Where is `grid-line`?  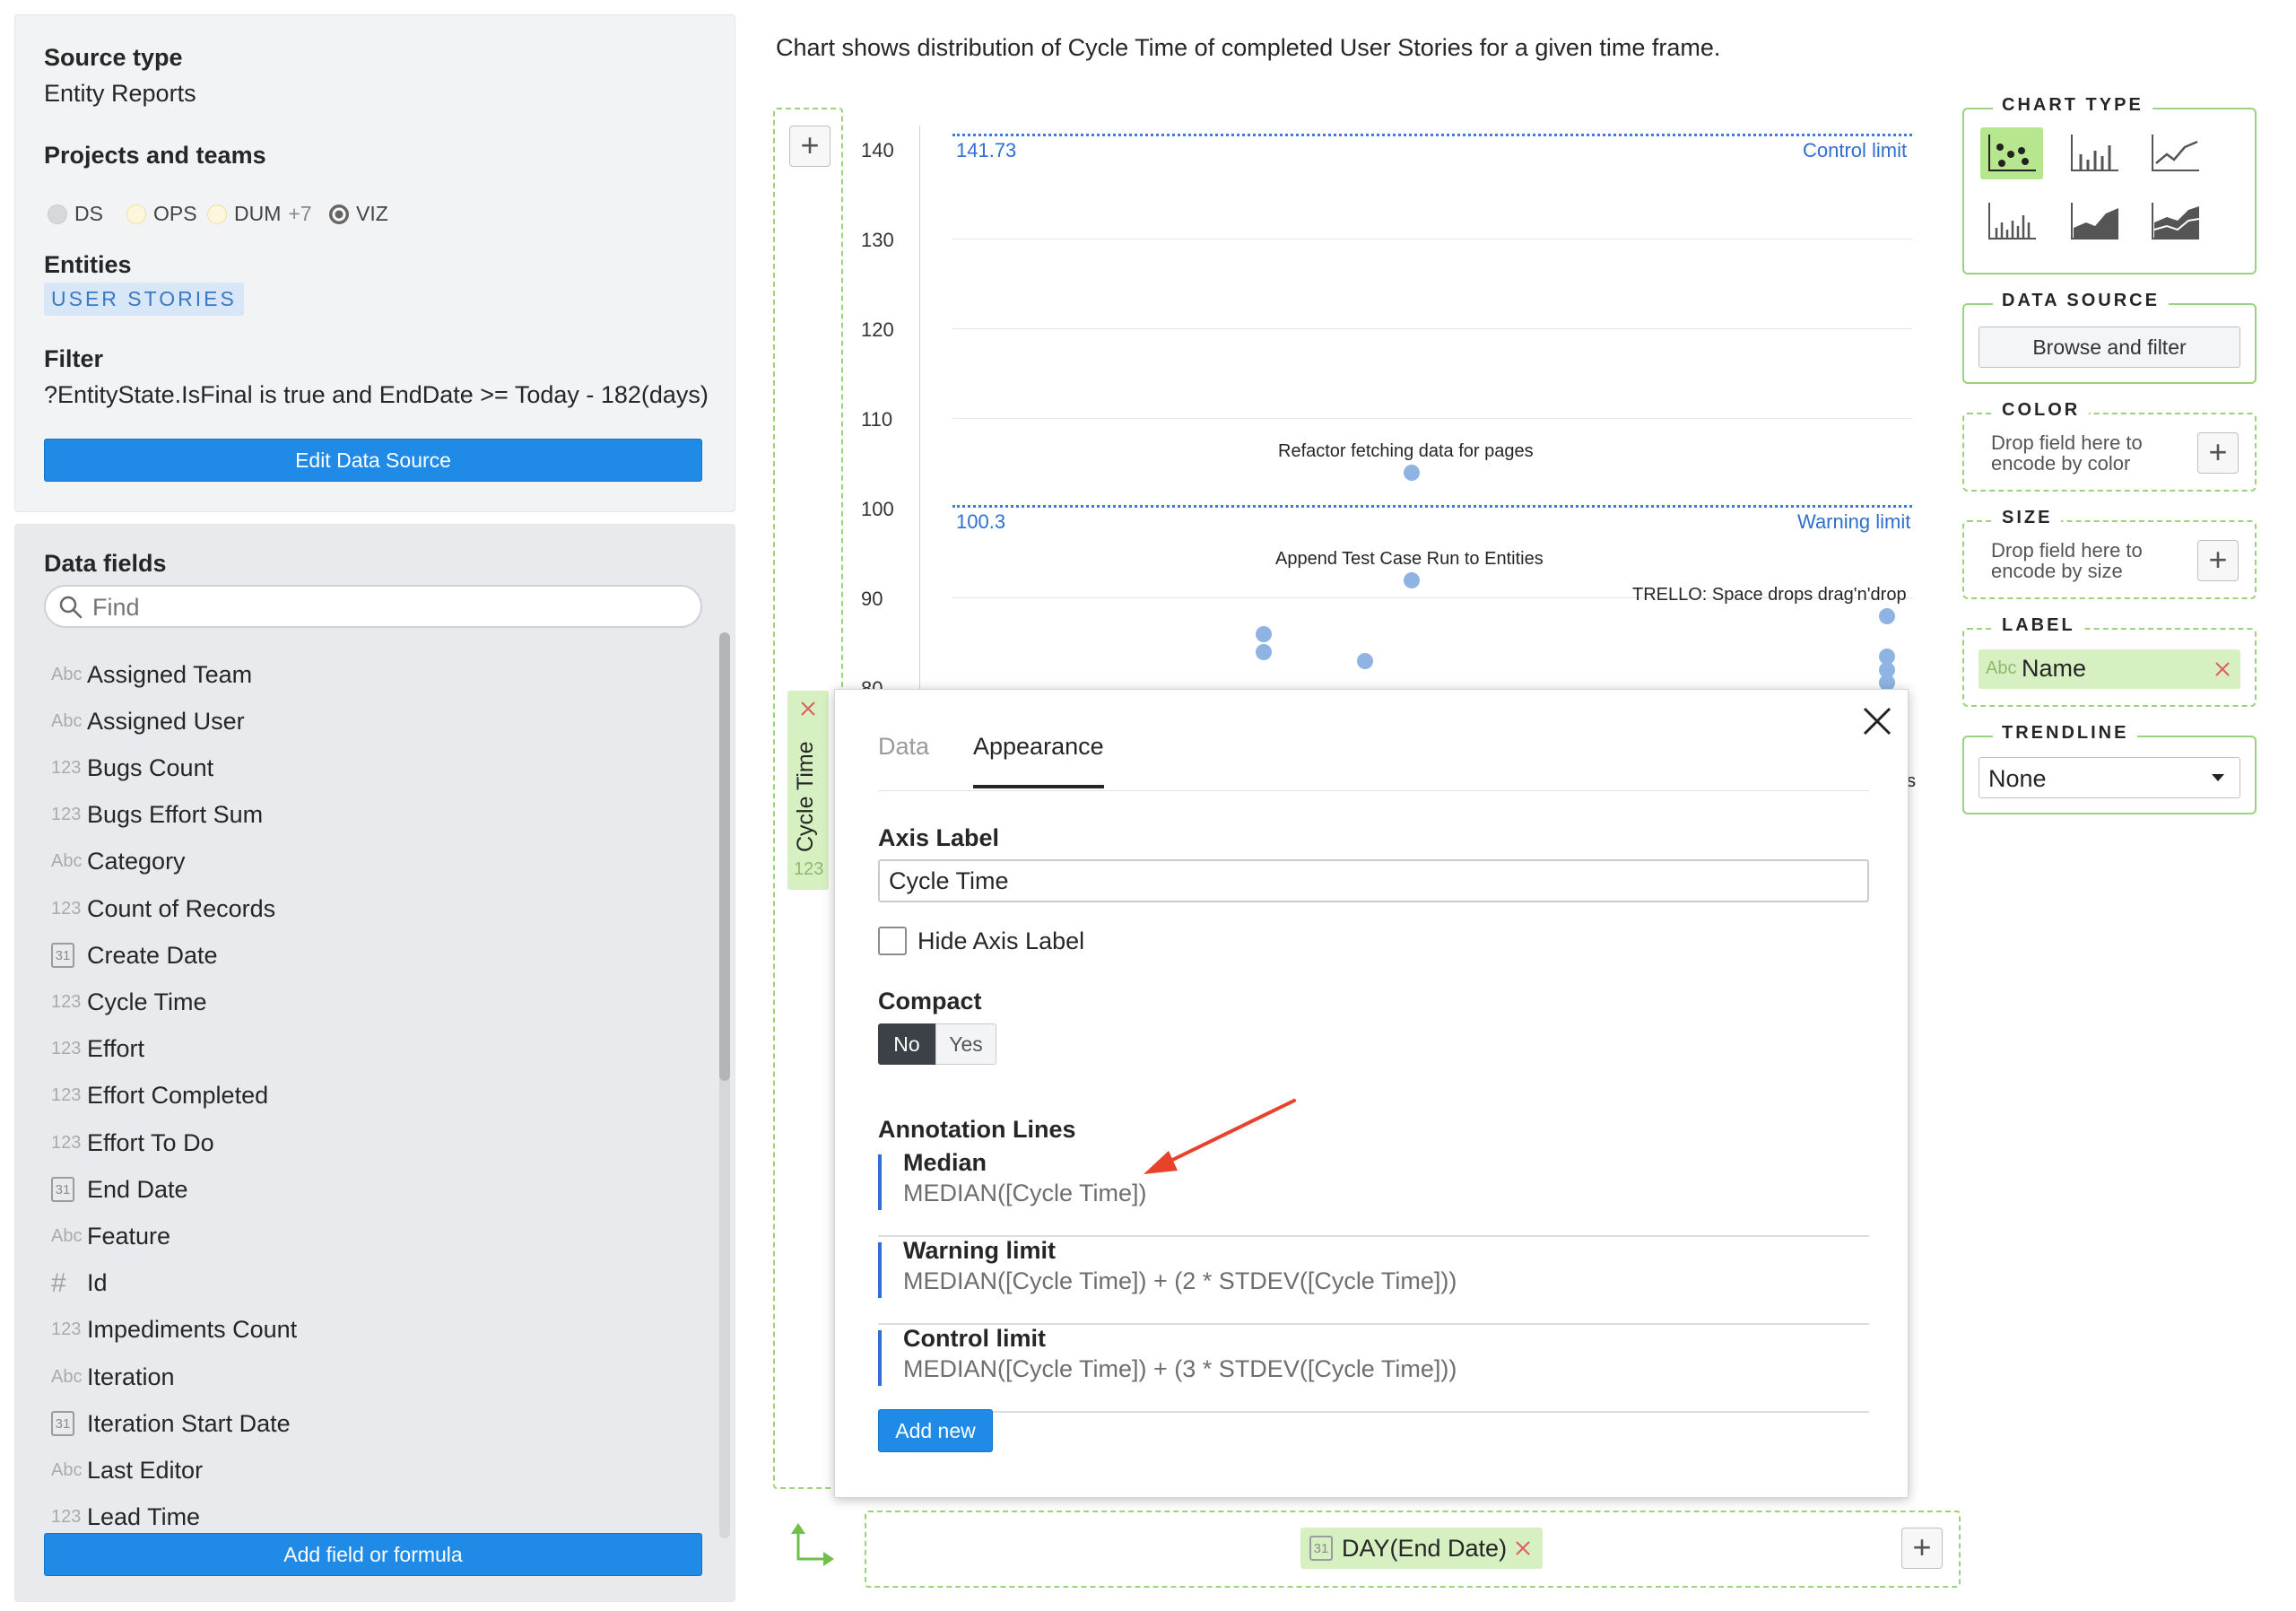
grid-line is located at coordinates (1432, 418).